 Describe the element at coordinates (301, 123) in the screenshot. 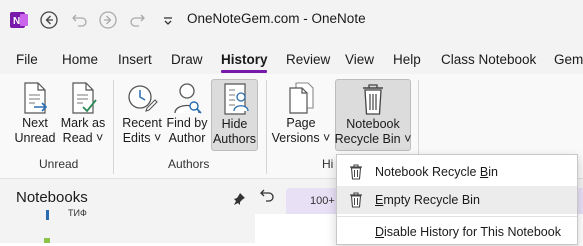

I see `page-versions-label-1: Page` at that location.